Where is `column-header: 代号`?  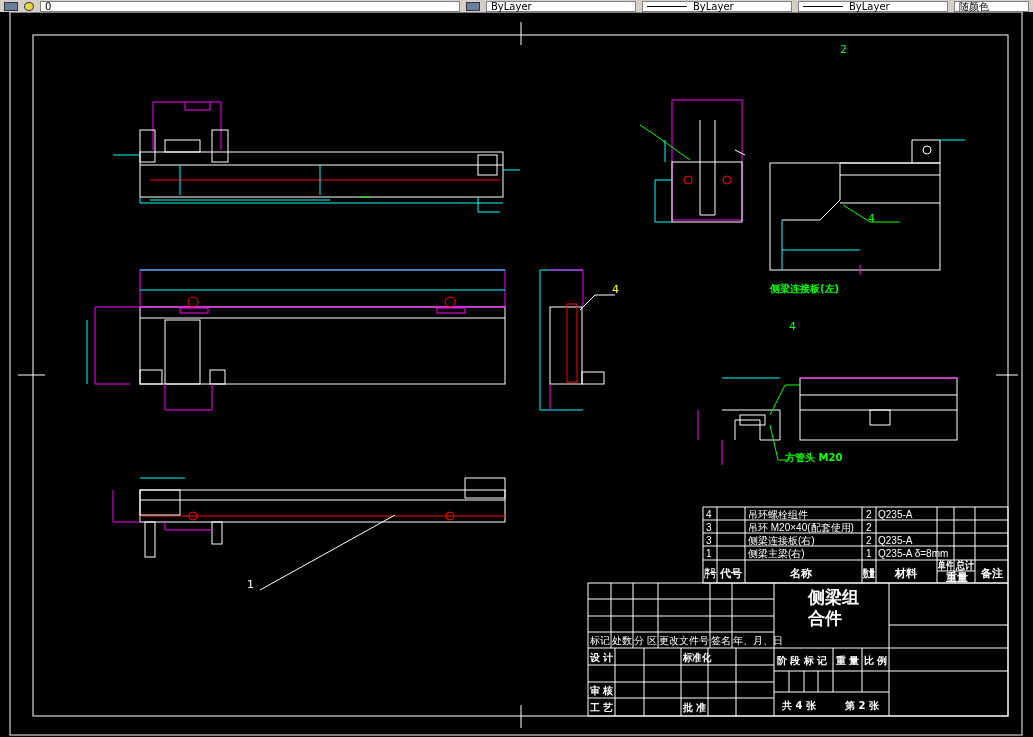 column-header: 代号 is located at coordinates (731, 573).